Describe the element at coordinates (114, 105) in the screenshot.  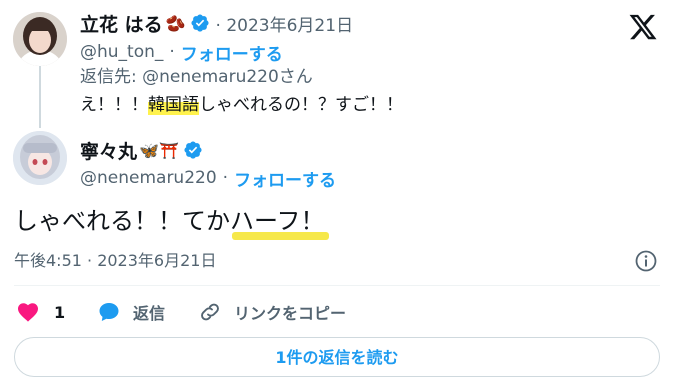
I see `reply-text-before: え！！！` at that location.